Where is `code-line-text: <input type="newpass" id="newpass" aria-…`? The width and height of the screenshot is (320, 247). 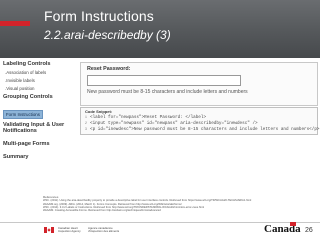 code-line-text: <input type="newpass" id="newpass" aria-… is located at coordinates (174, 123).